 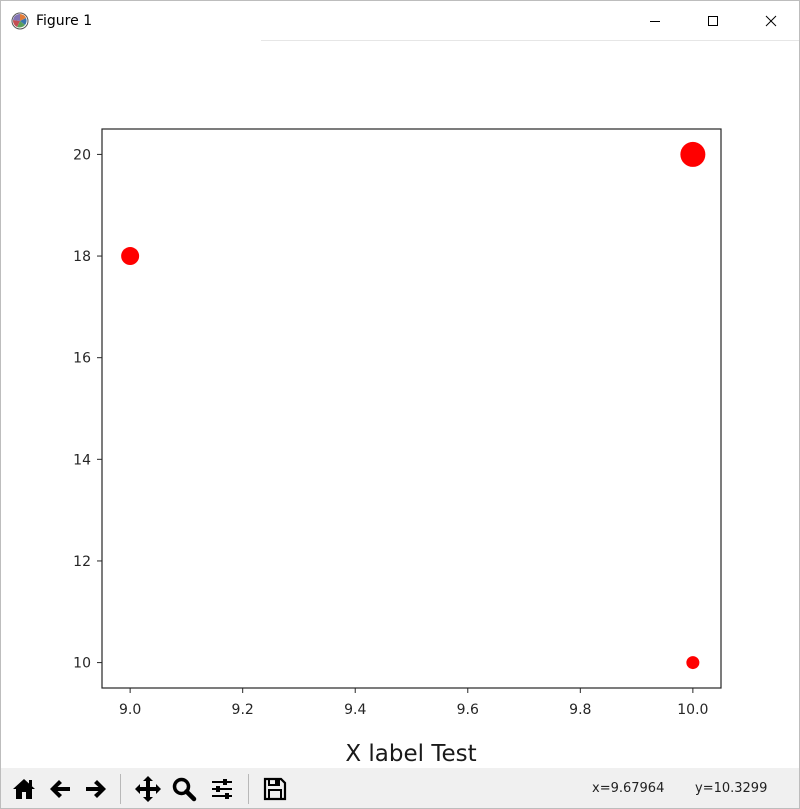 I want to click on minimize-button, so click(x=655, y=21).